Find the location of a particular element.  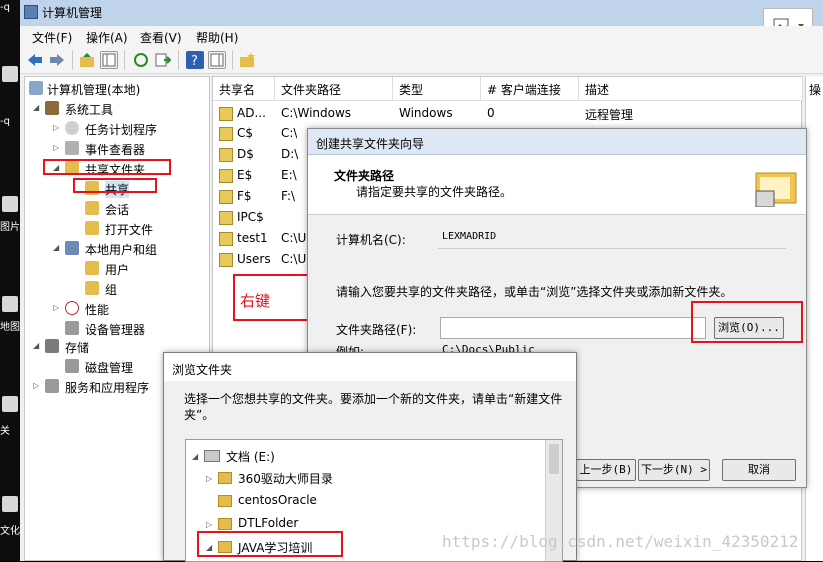

device-manager-icon is located at coordinates (72, 328).